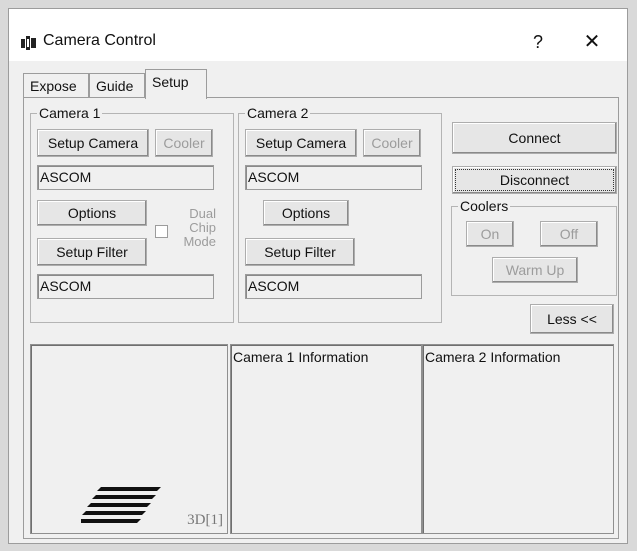 This screenshot has width=637, height=551. I want to click on connect-label: Connect, so click(534, 138).